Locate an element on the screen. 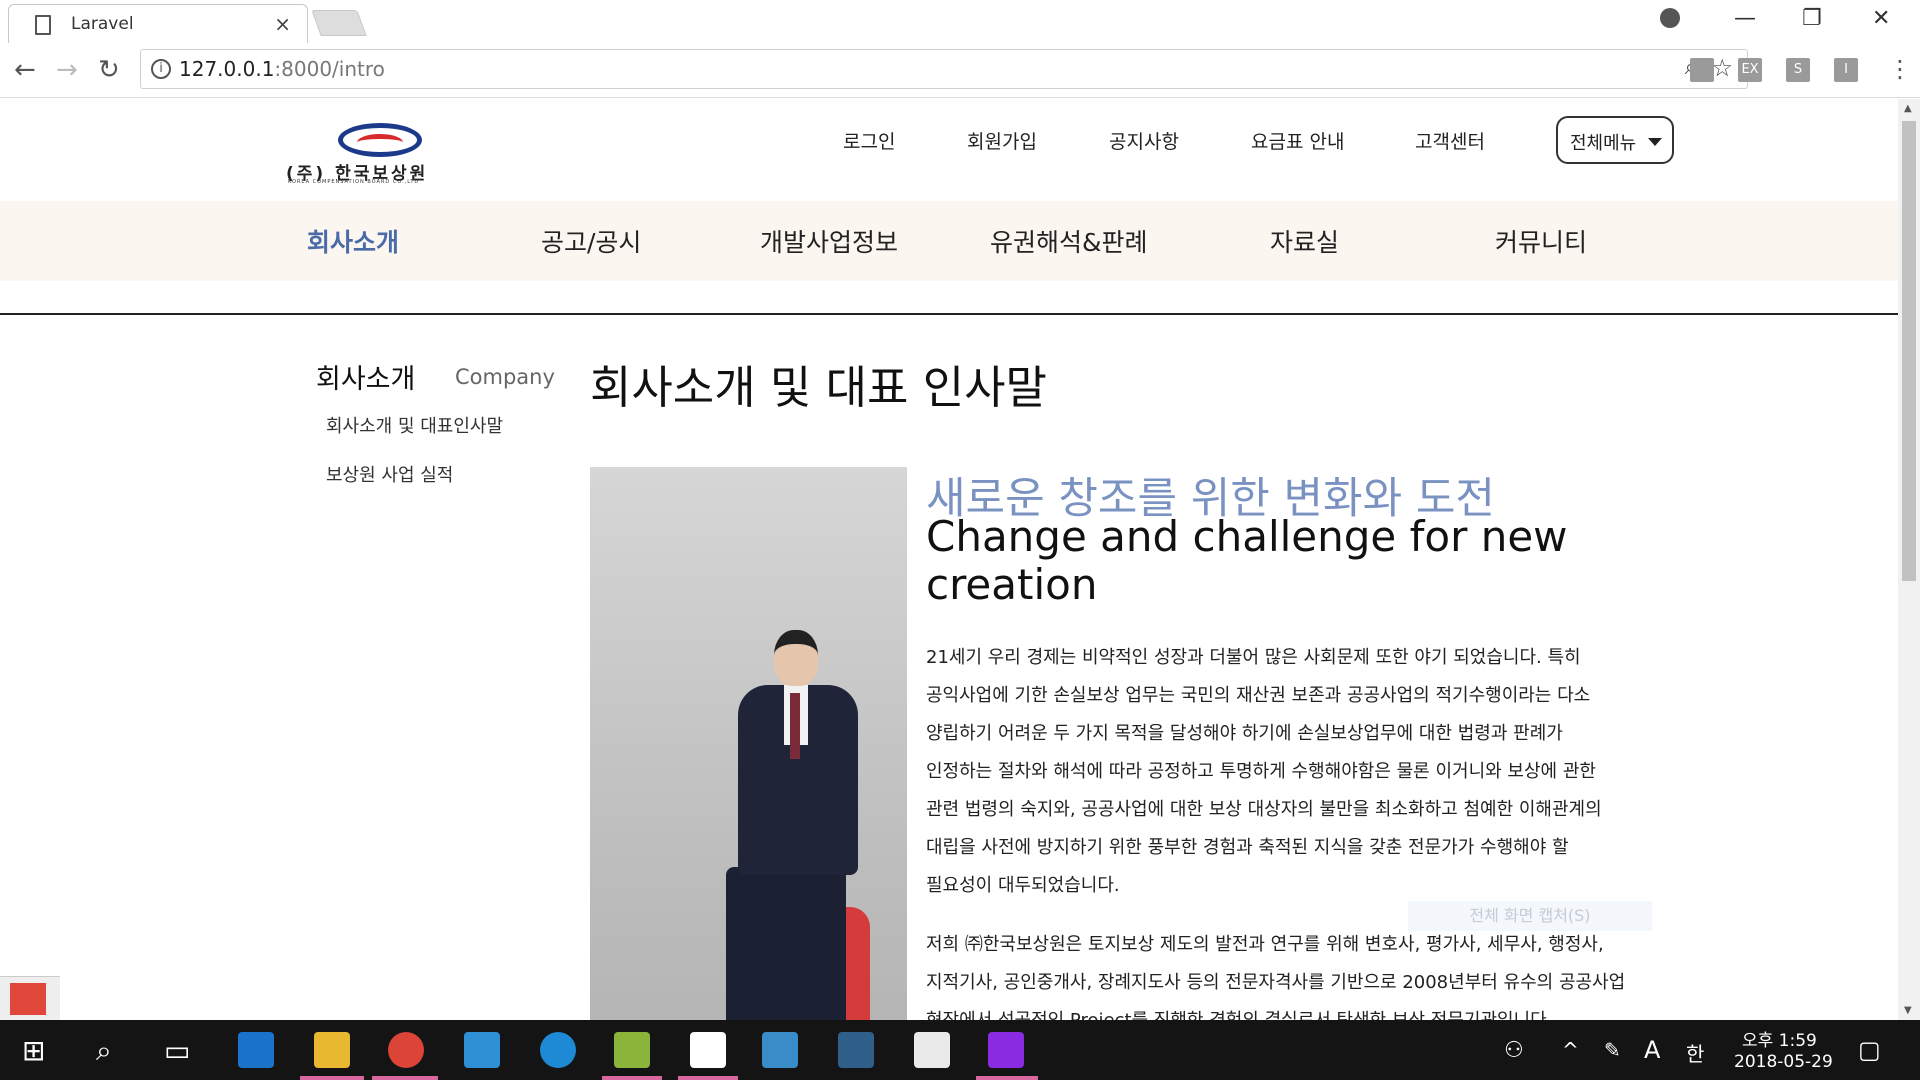  phpstorm-icon is located at coordinates (1006, 1050).